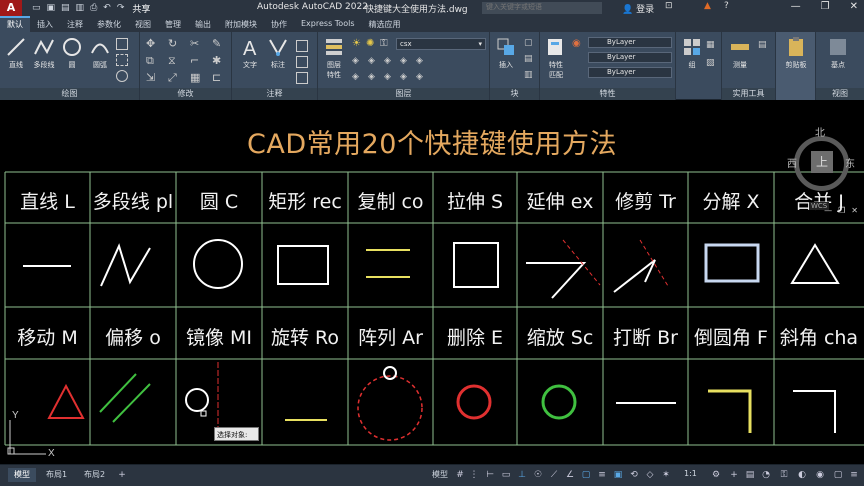 This screenshot has width=864, height=486. Describe the element at coordinates (65, 8) in the screenshot. I see `save-icon: ▤` at that location.